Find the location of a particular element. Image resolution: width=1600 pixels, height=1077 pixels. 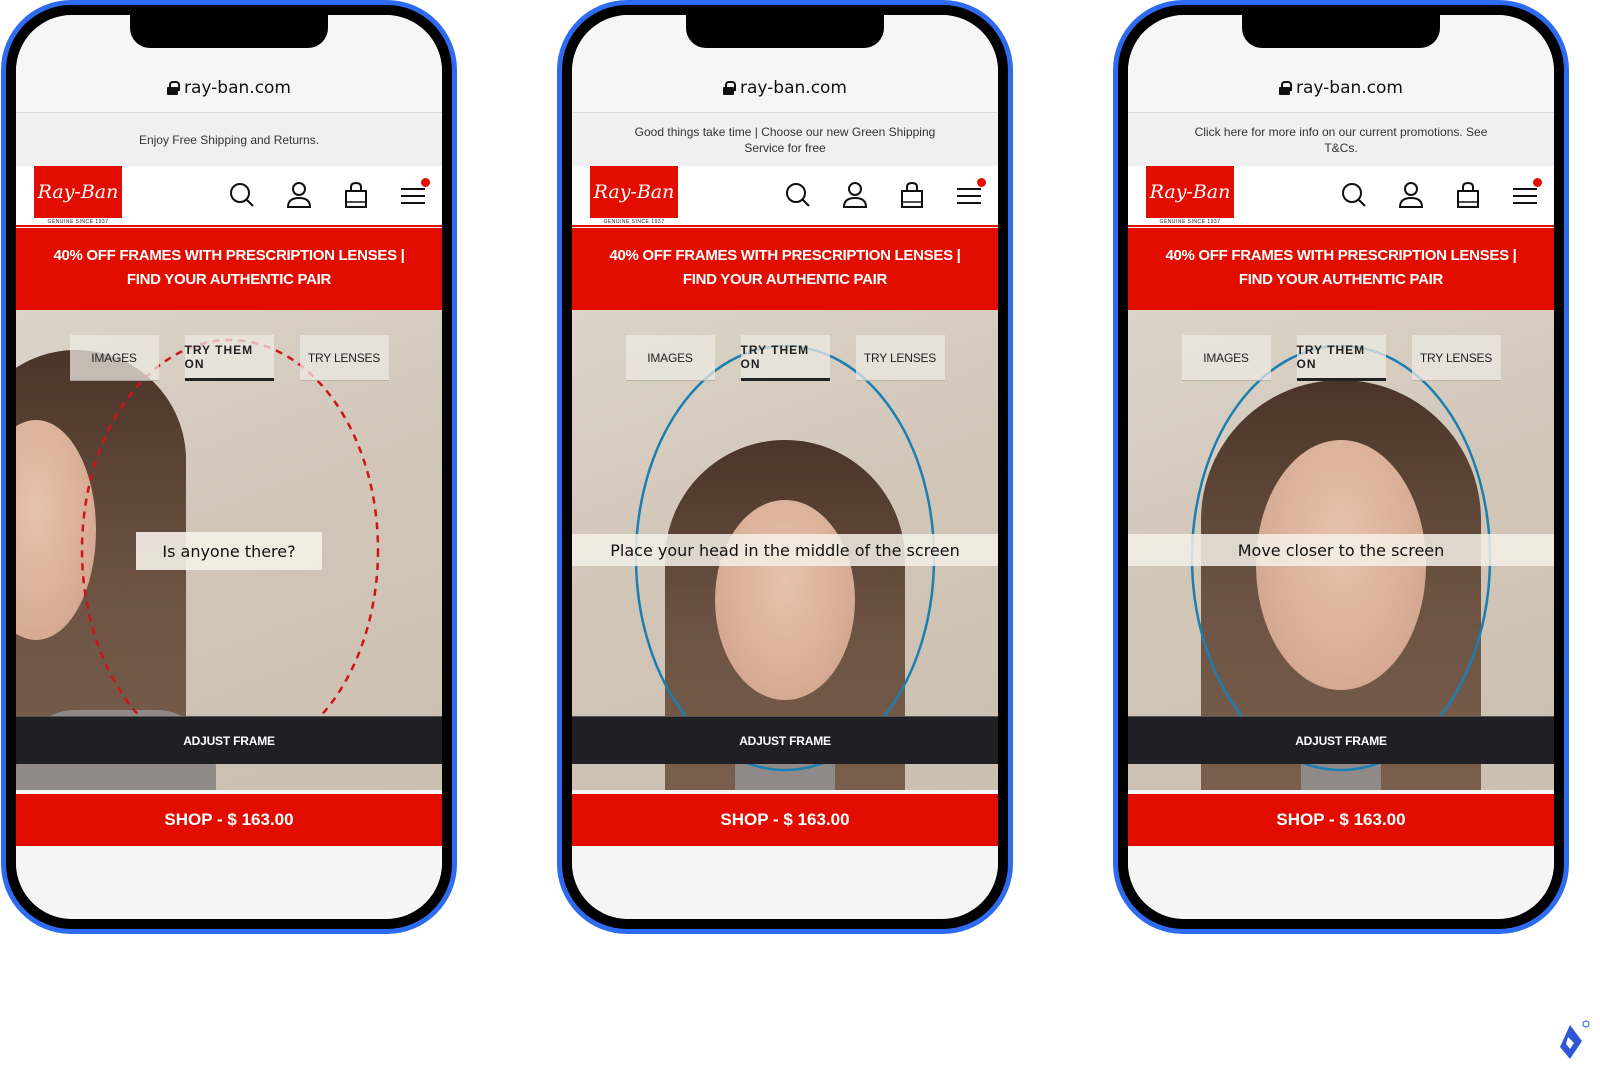

toptal-logo-icon is located at coordinates (1575, 1039).